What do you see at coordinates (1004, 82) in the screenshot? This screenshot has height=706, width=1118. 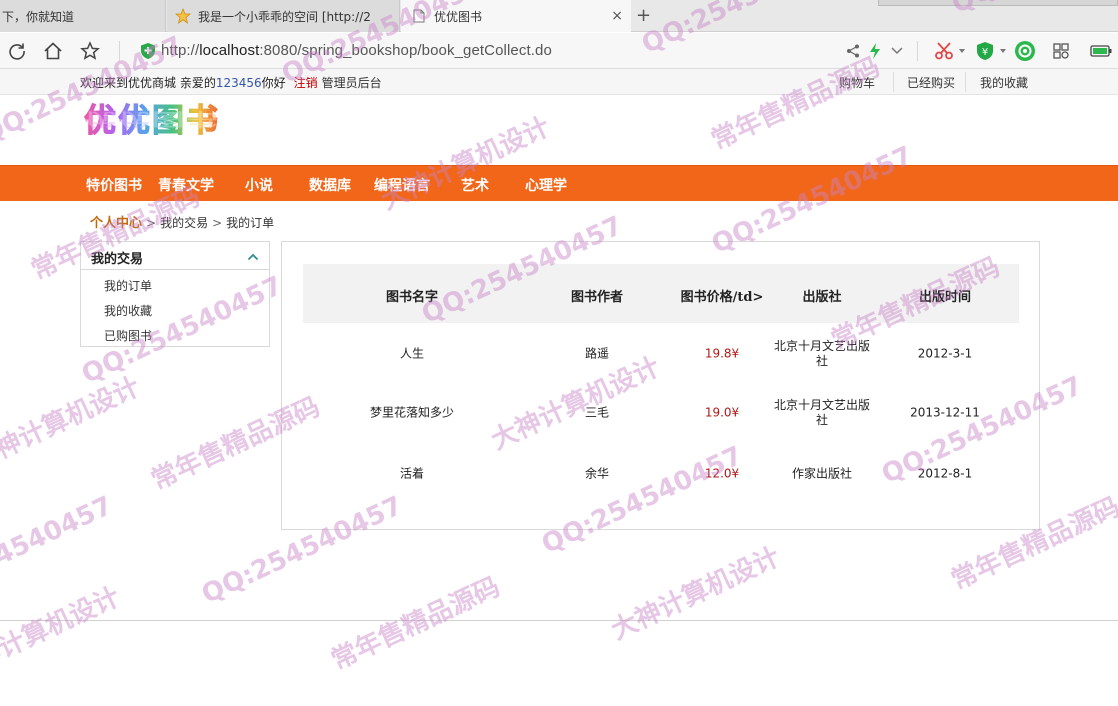 I see `favorites-link: 我的收藏` at bounding box center [1004, 82].